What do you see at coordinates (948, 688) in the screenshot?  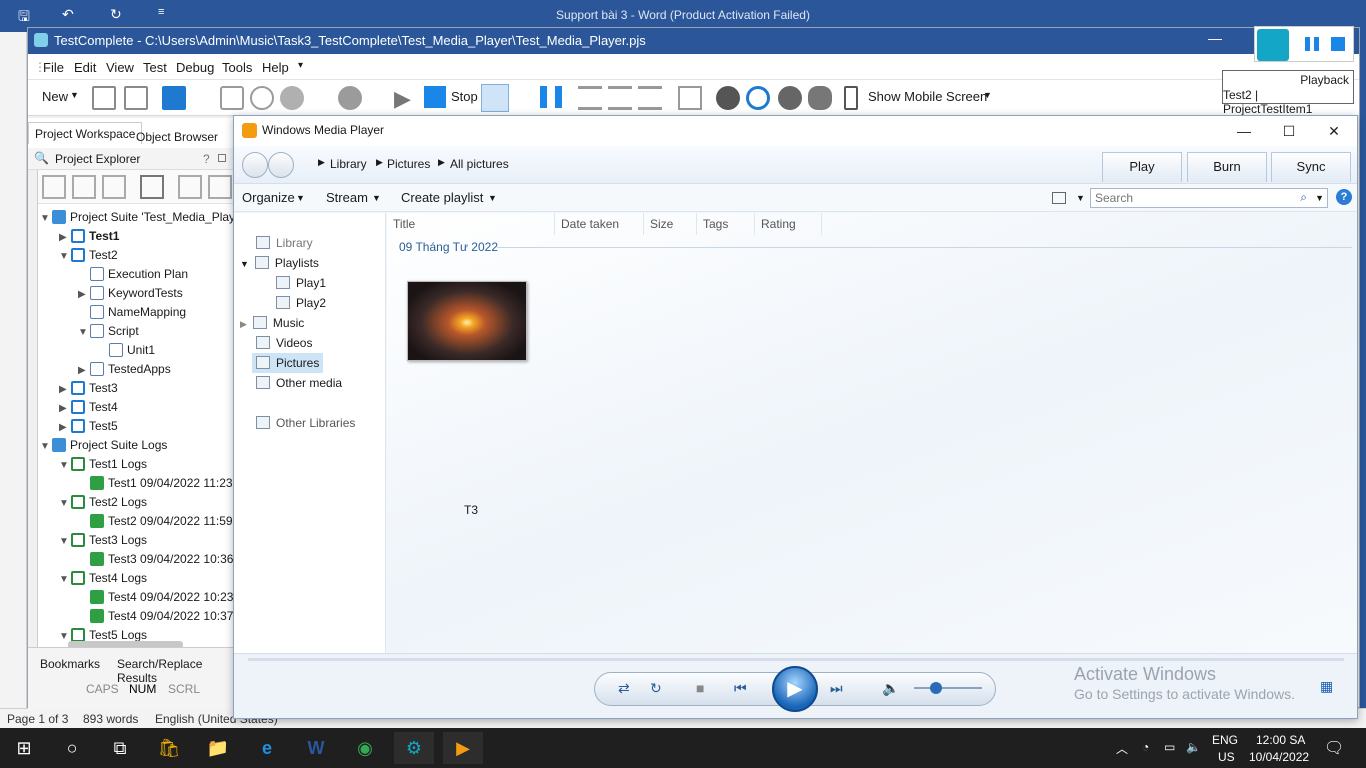 I see `volume-slider` at bounding box center [948, 688].